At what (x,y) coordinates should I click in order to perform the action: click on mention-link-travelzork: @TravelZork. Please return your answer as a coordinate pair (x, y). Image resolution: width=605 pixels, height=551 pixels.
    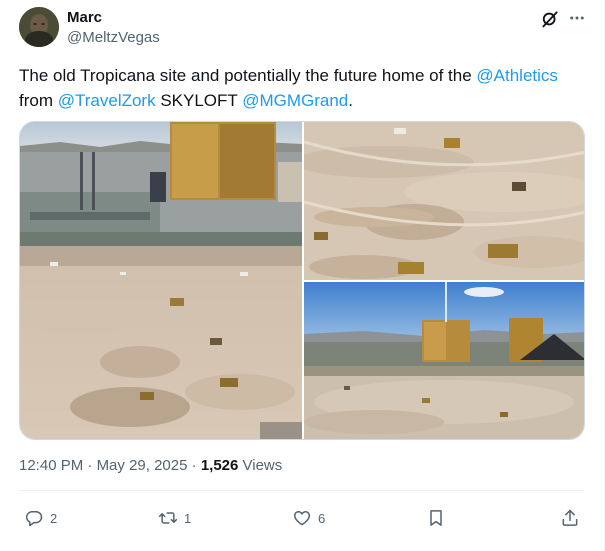
    Looking at the image, I should click on (107, 100).